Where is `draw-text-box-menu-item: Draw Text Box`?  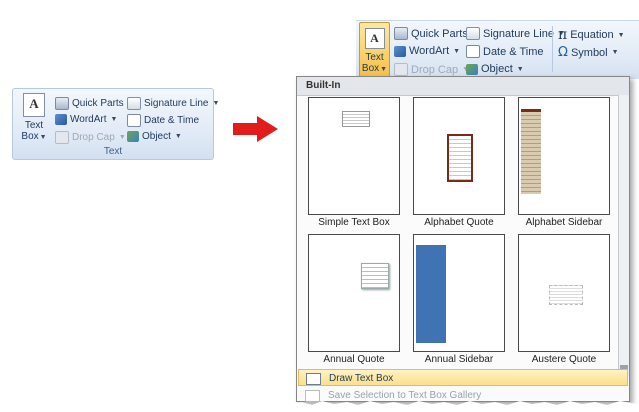 draw-text-box-menu-item: Draw Text Box is located at coordinates (463, 377).